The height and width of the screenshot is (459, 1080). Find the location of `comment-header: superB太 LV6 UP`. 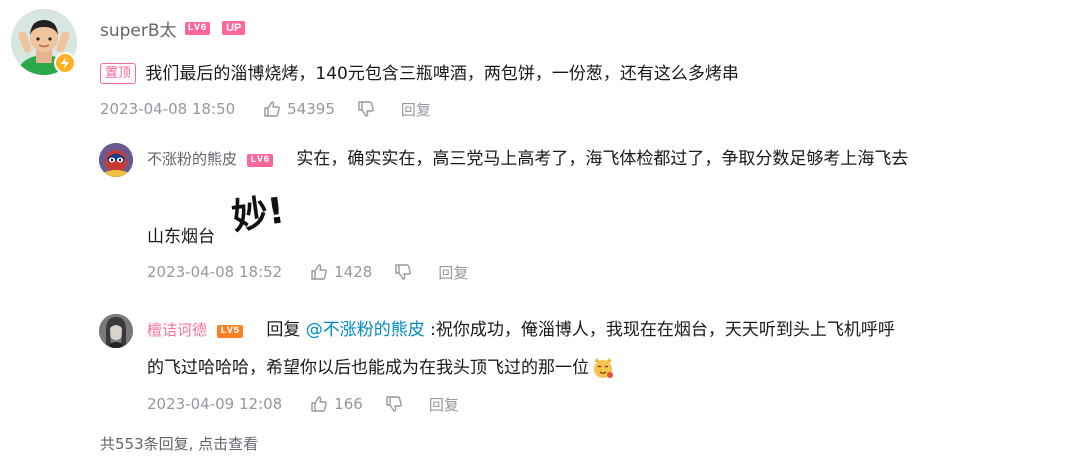

comment-header: superB太 LV6 UP is located at coordinates (173, 28).